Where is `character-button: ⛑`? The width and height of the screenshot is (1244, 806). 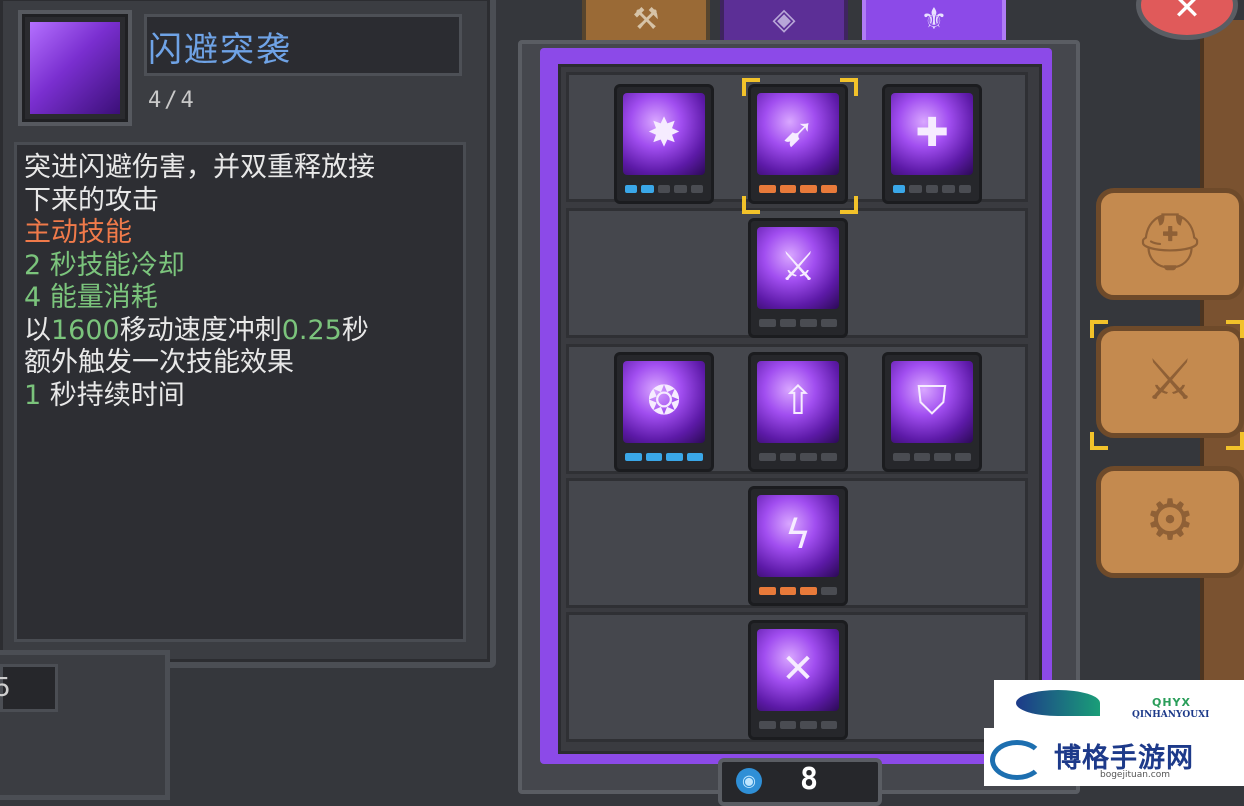
character-button: ⛑ is located at coordinates (1170, 244).